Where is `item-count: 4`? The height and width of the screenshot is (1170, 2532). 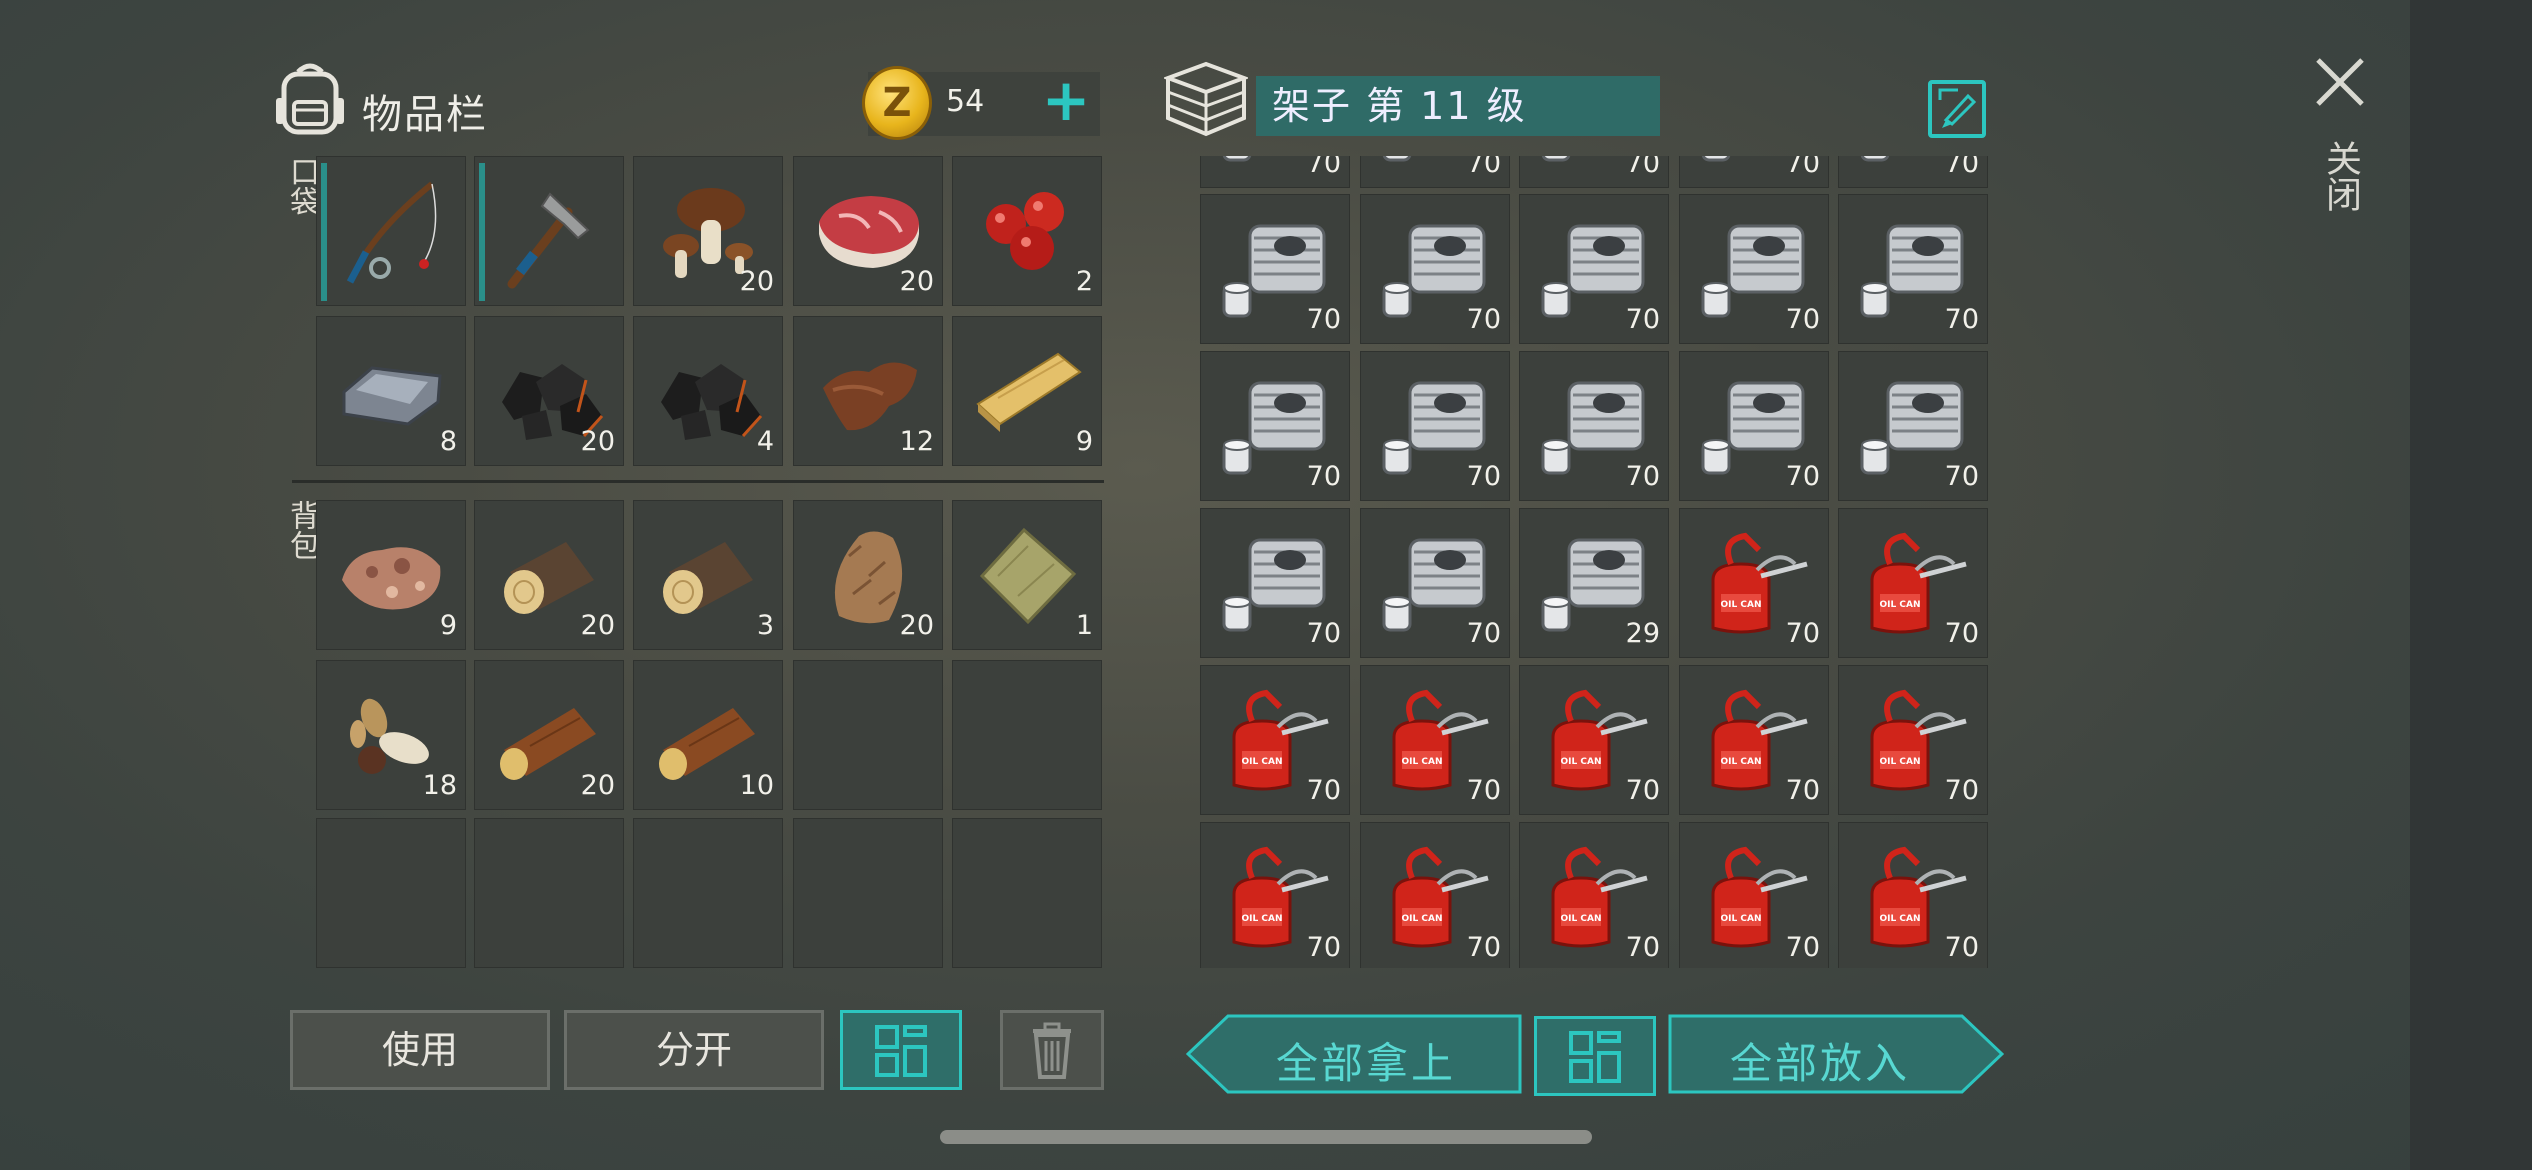 item-count: 4 is located at coordinates (765, 441).